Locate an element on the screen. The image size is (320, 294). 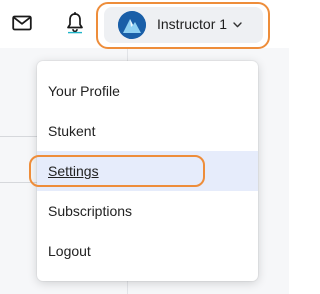
bell-icon is located at coordinates (75, 23).